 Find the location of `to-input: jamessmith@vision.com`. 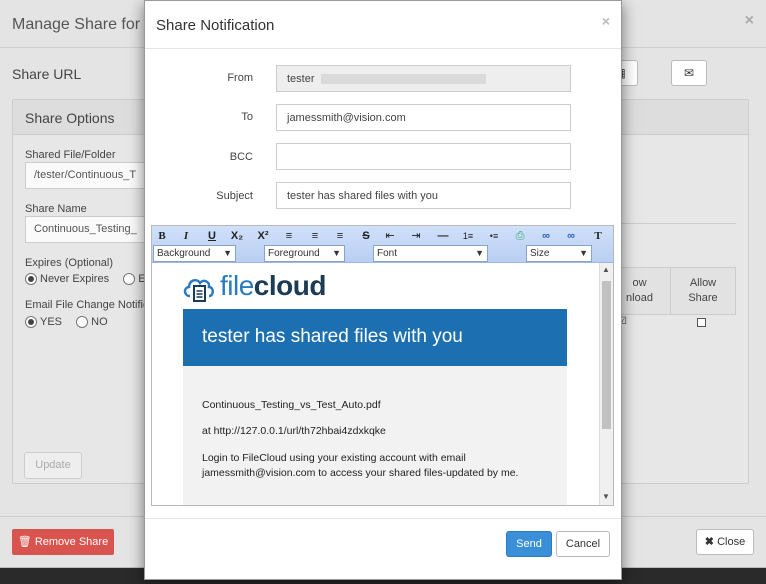

to-input: jamessmith@vision.com is located at coordinates (423, 117).